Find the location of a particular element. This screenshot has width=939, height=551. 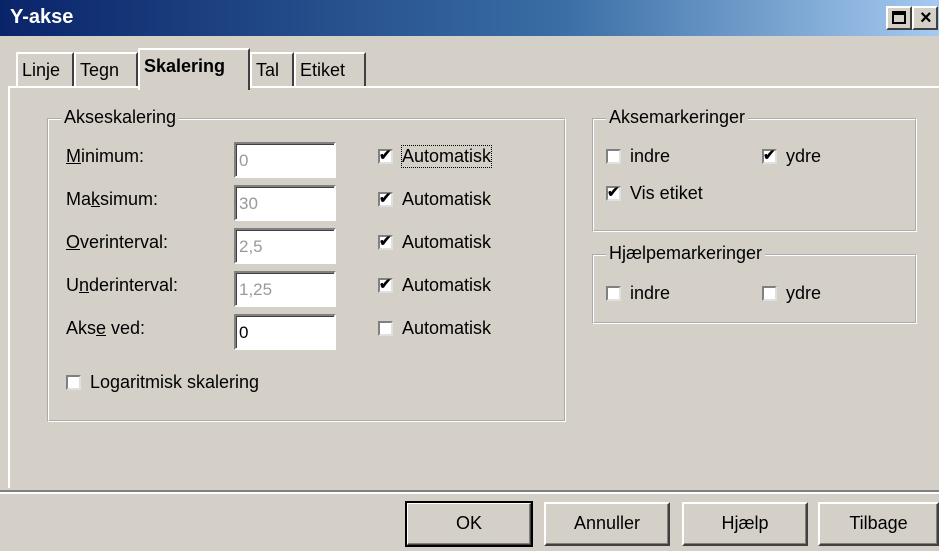

akse-ved-label: Akse ved: is located at coordinates (106, 328).